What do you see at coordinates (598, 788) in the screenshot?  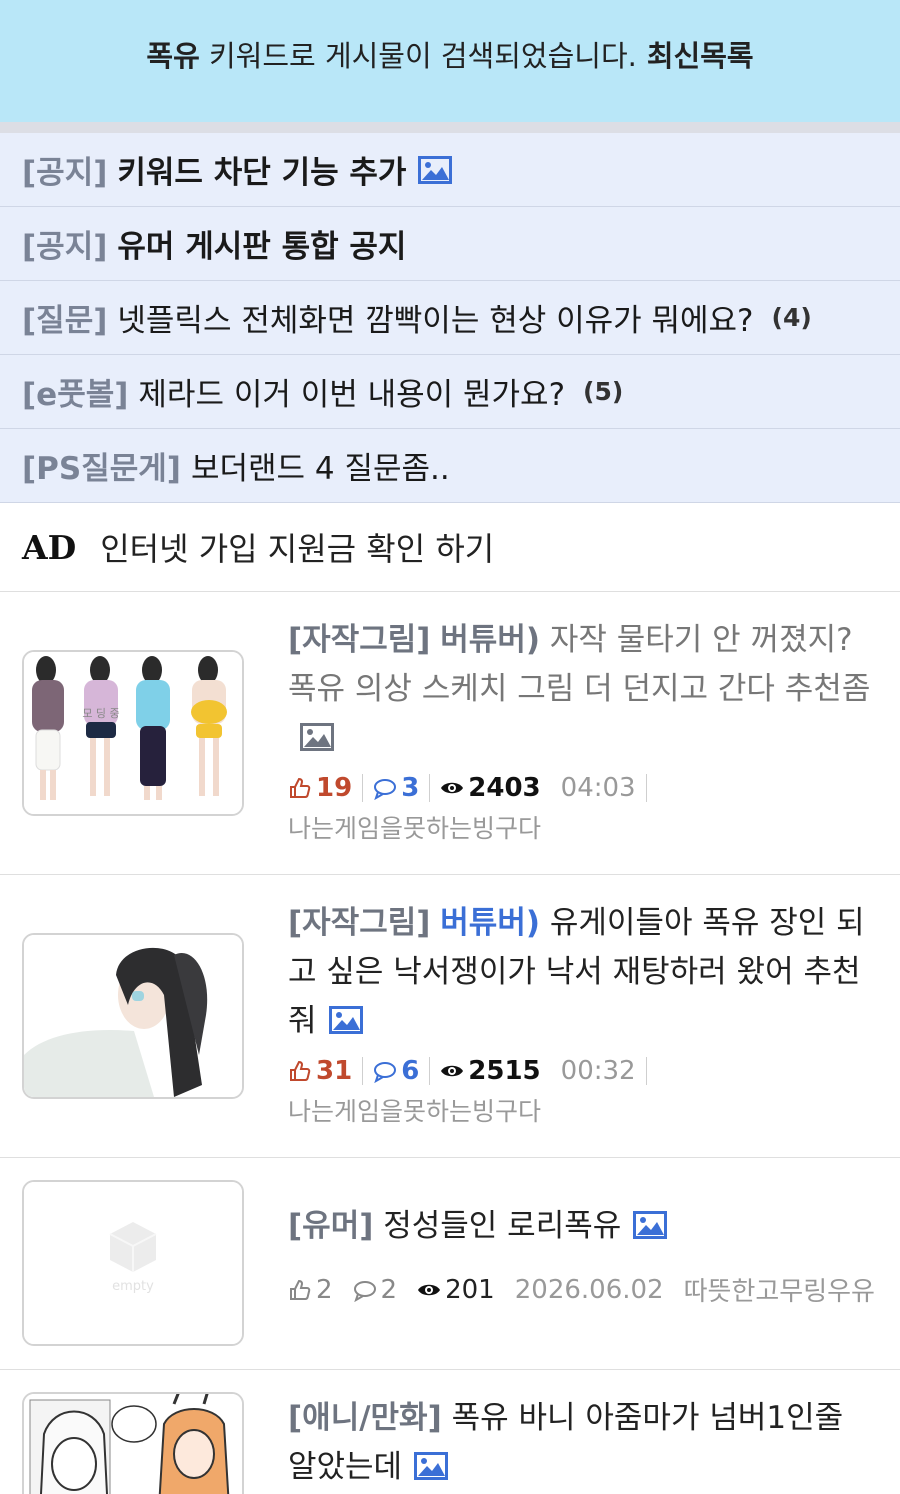 I see `post-time: 04:03` at bounding box center [598, 788].